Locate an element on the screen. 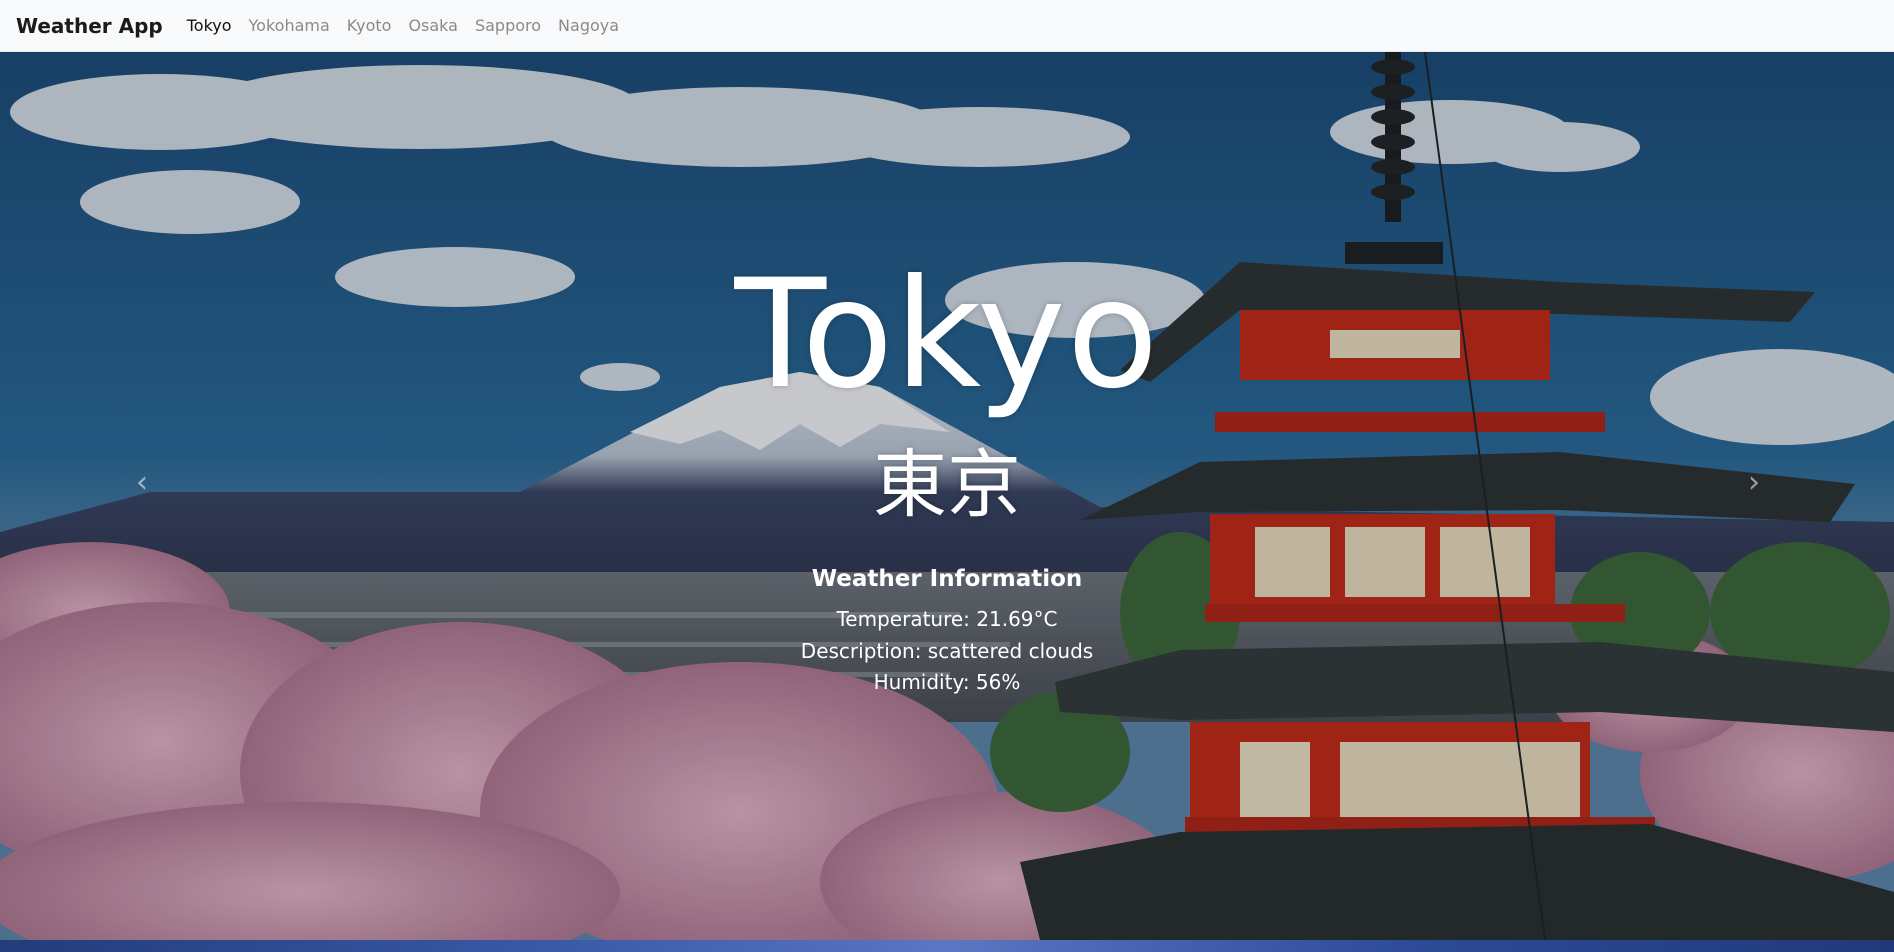  chevron-right-icon: › is located at coordinates (1754, 482).